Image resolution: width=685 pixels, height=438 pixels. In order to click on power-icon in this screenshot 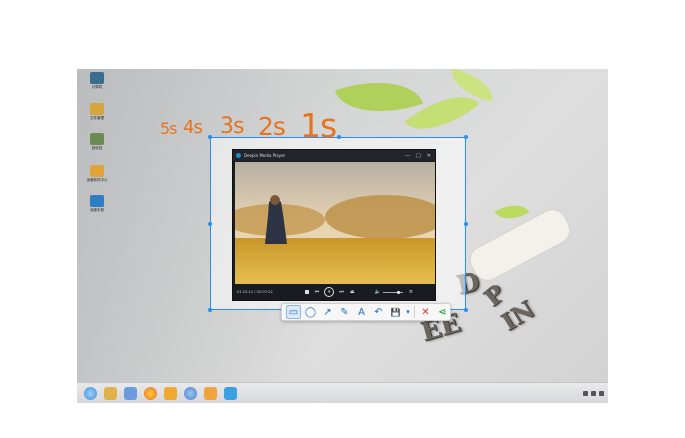, I will do `click(601, 393)`.